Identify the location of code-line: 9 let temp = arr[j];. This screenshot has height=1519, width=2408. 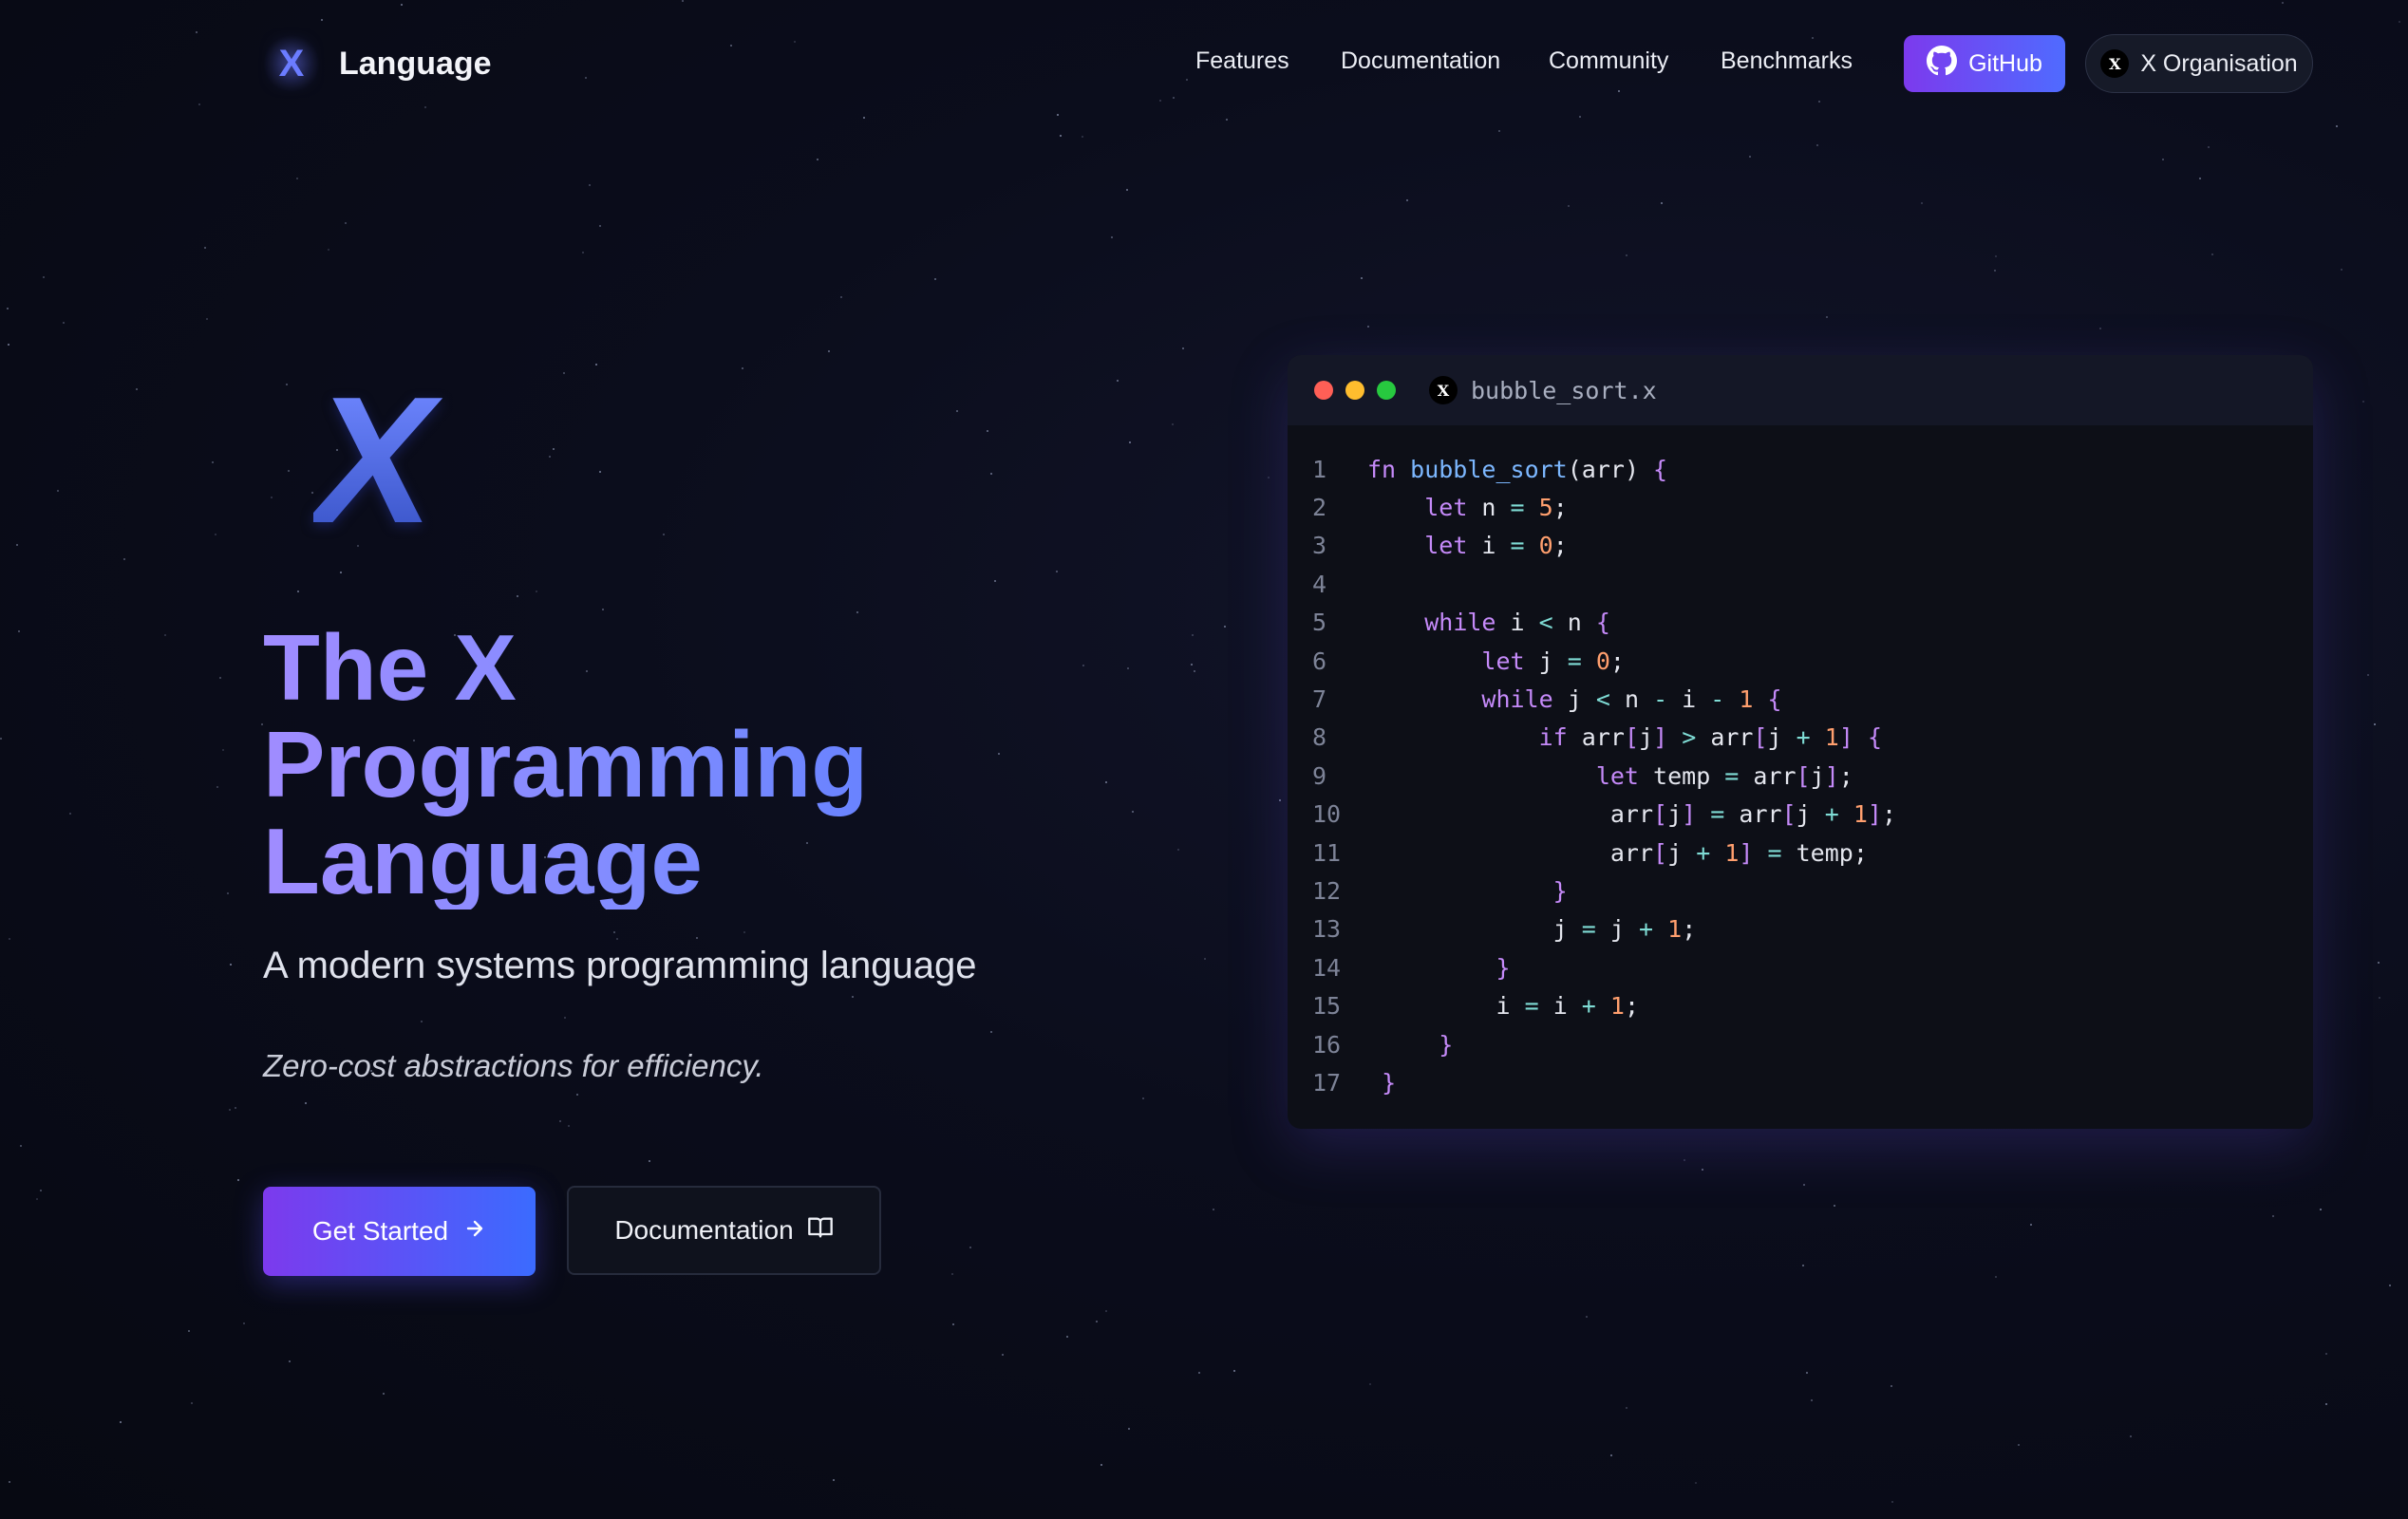
(1800, 776).